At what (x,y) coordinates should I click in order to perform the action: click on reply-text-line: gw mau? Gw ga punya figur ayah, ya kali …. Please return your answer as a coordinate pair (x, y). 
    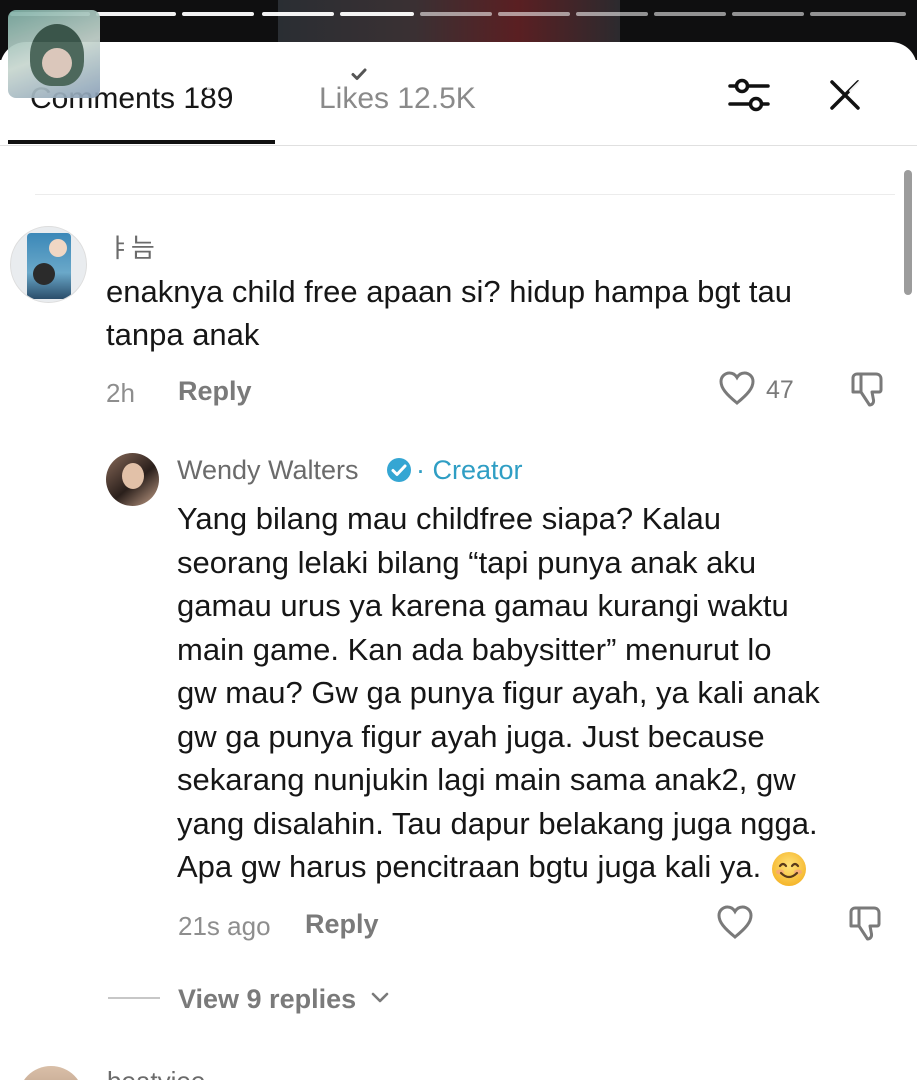
    Looking at the image, I should click on (498, 692).